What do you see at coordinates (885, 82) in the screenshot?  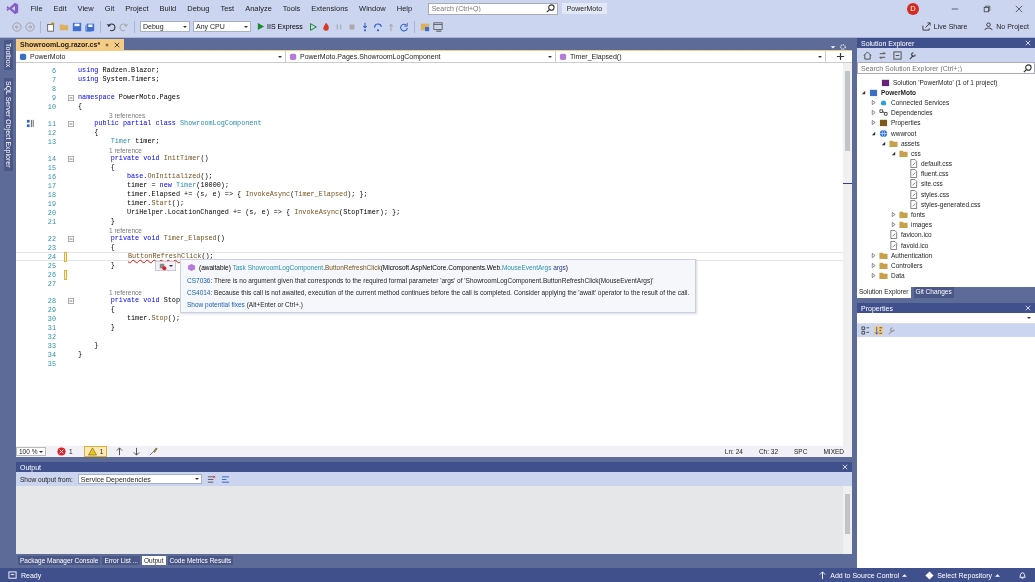 I see `solution-icon` at bounding box center [885, 82].